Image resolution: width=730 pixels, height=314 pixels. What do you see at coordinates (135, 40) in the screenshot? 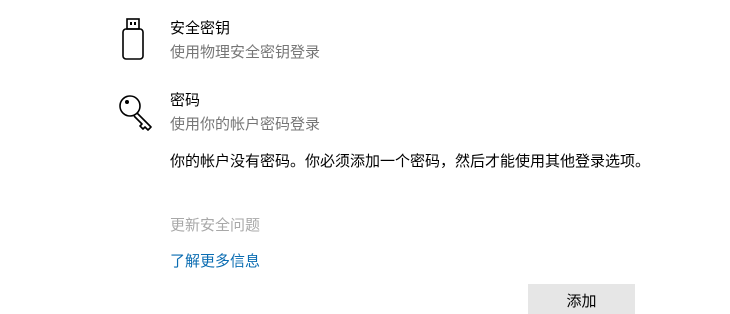
I see `usb-key-icon` at bounding box center [135, 40].